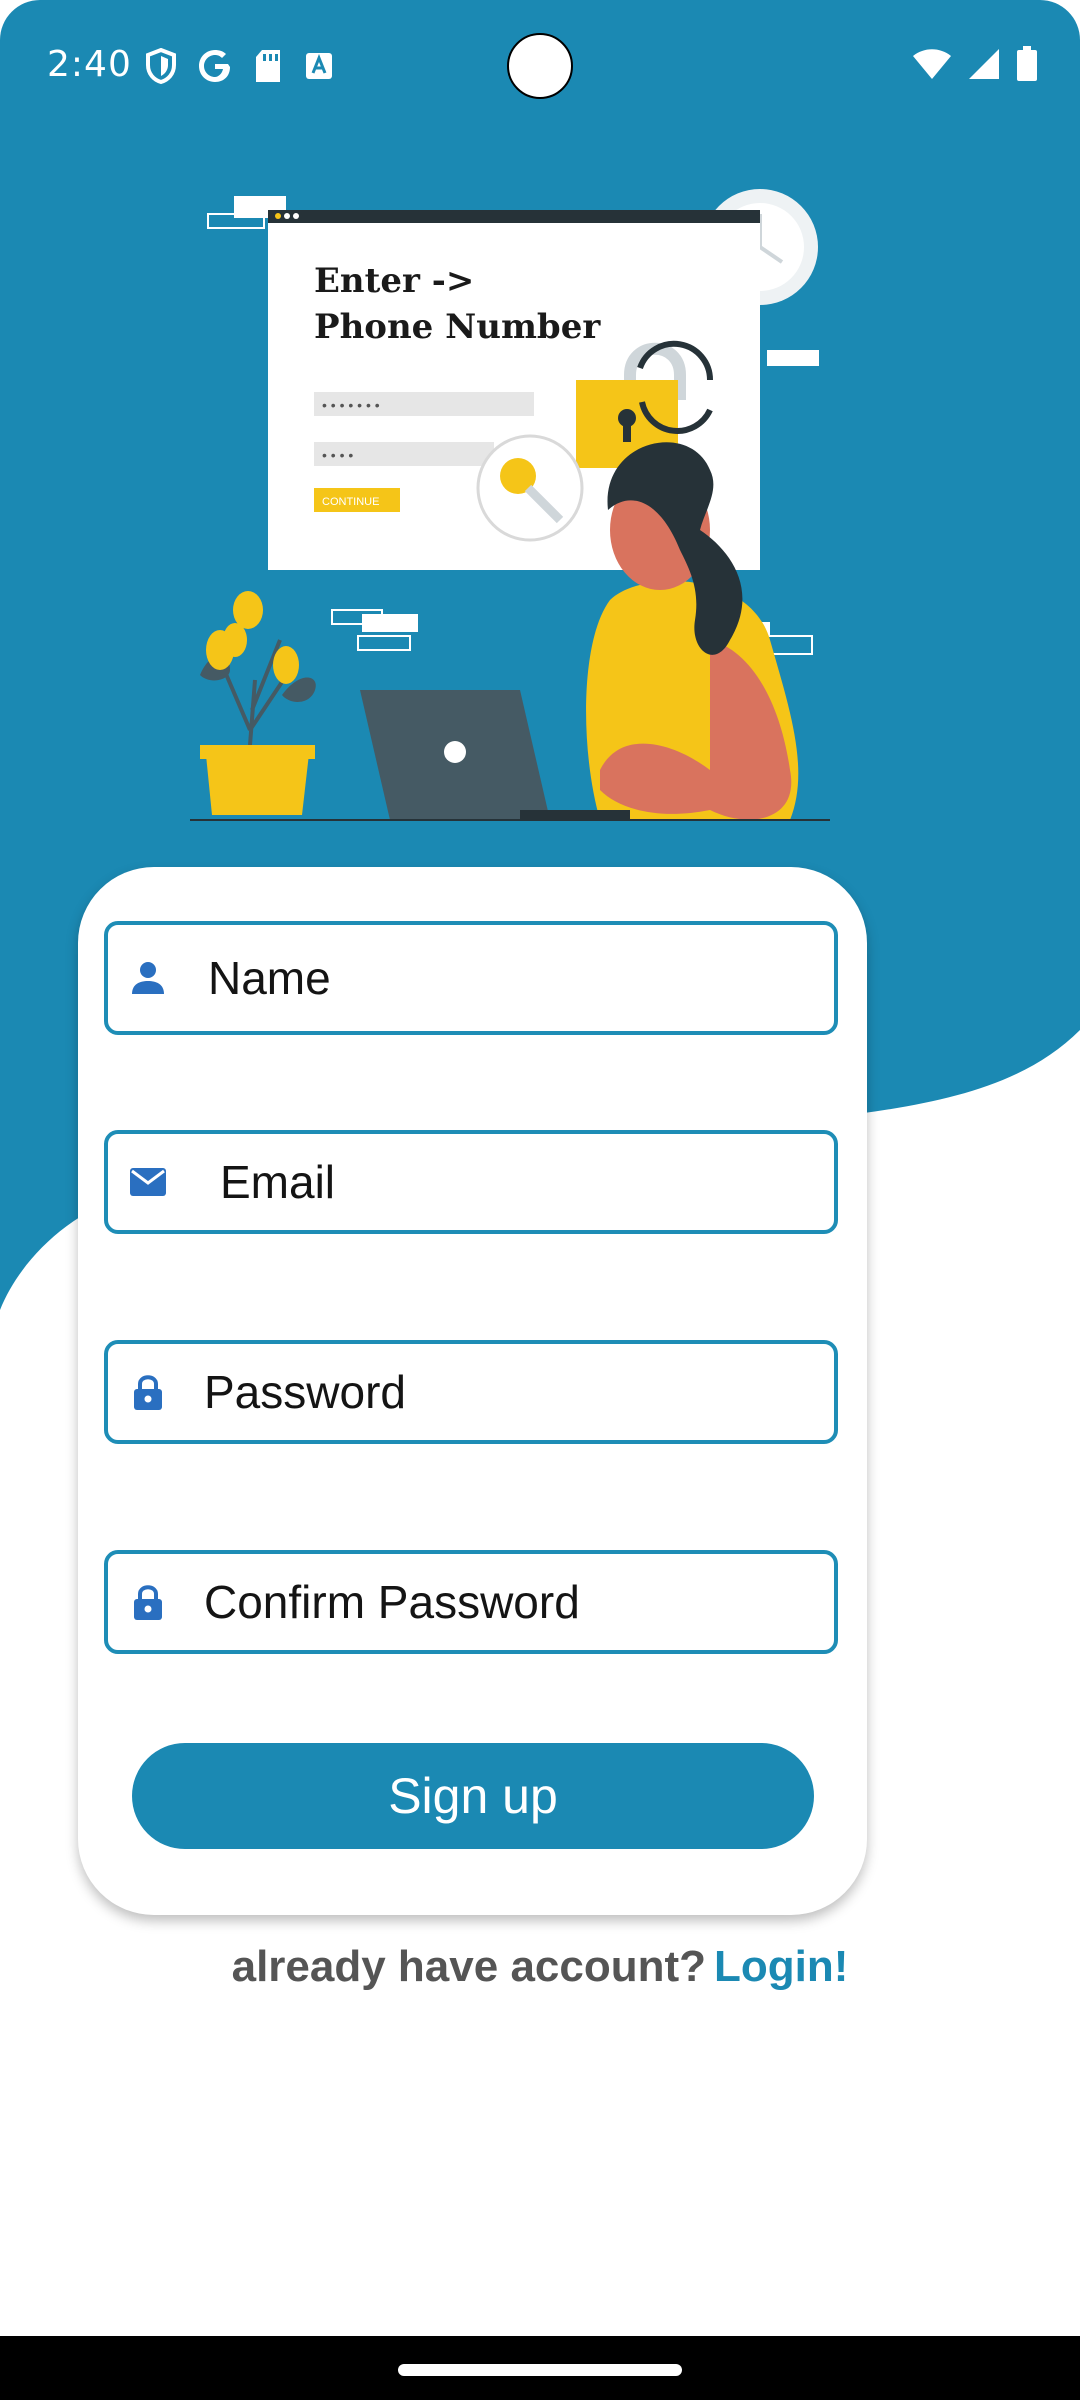 The image size is (1080, 2400). Describe the element at coordinates (469, 1966) in the screenshot. I see `already-have-account-text: already have account?` at that location.